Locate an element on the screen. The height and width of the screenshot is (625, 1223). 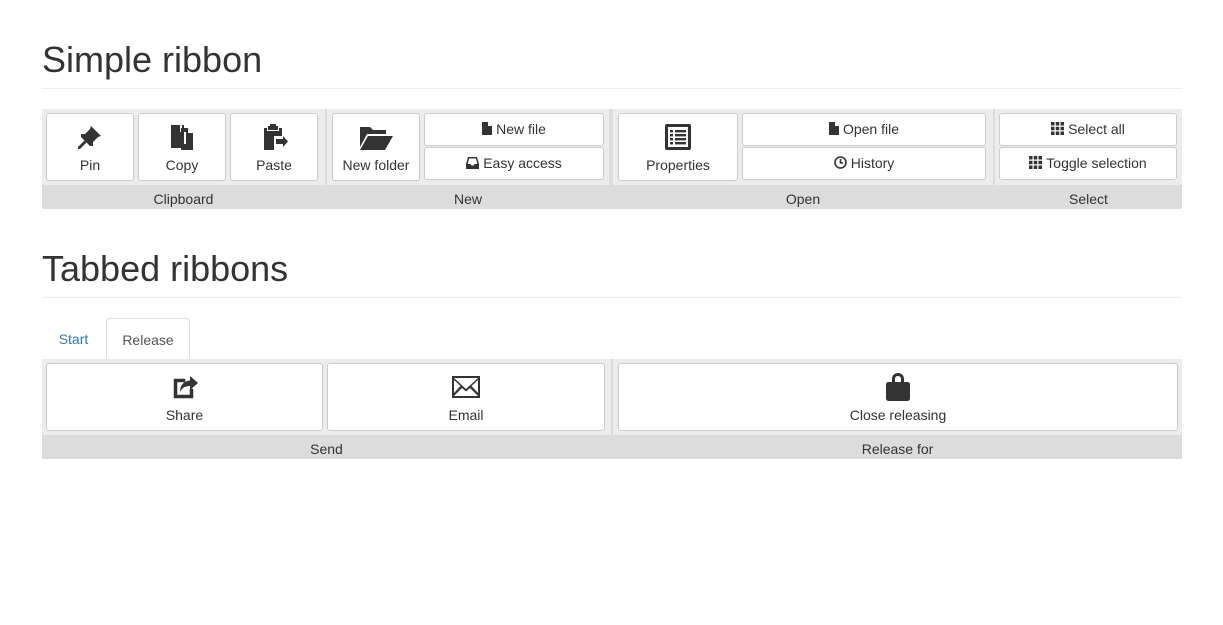
group-release-for-body: Close releasing is located at coordinates (897, 397).